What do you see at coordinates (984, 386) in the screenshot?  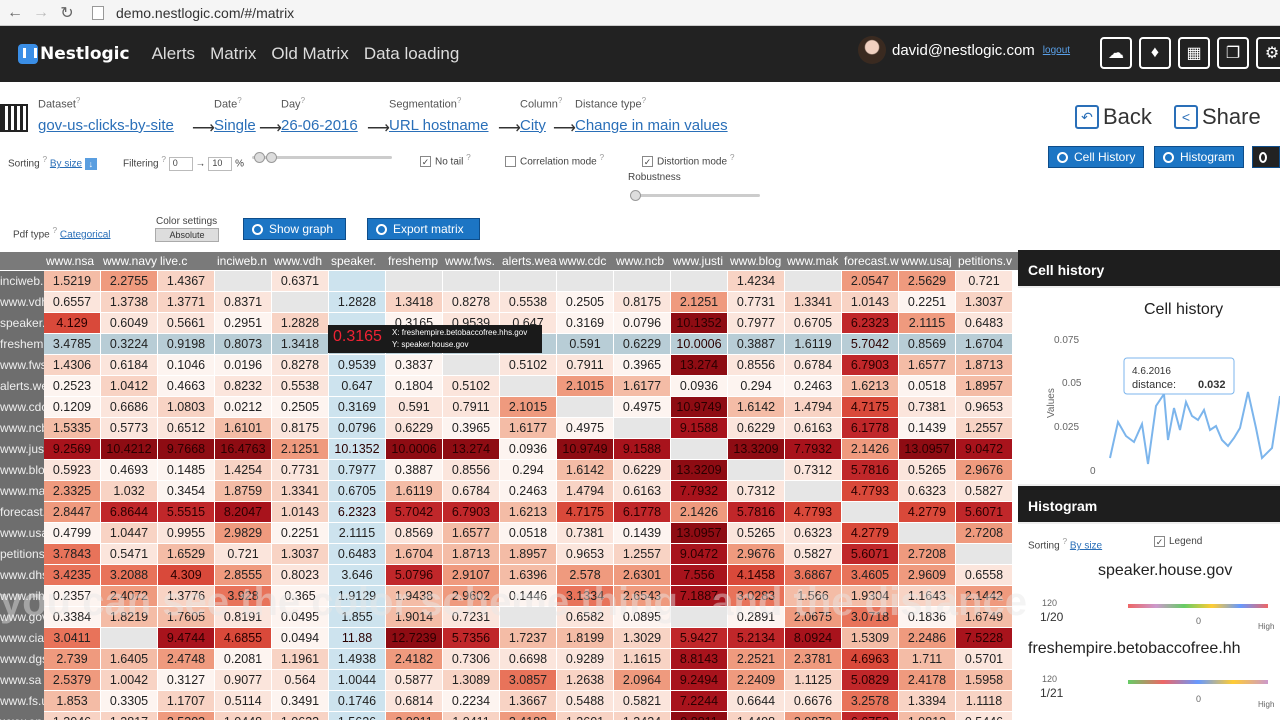 I see `matrix-cell: 1.8957` at bounding box center [984, 386].